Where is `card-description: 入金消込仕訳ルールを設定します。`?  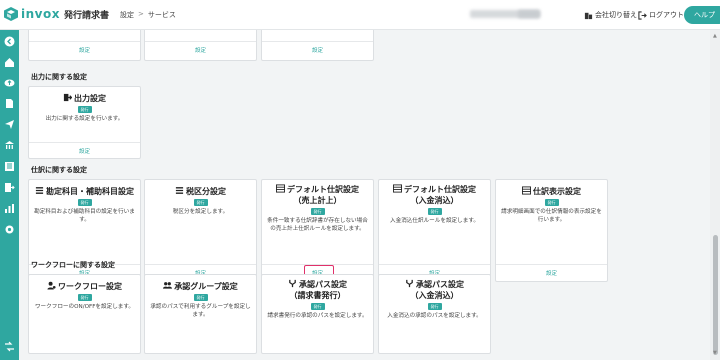 card-description: 入金消込仕訳ルールを設定します。 is located at coordinates (434, 221).